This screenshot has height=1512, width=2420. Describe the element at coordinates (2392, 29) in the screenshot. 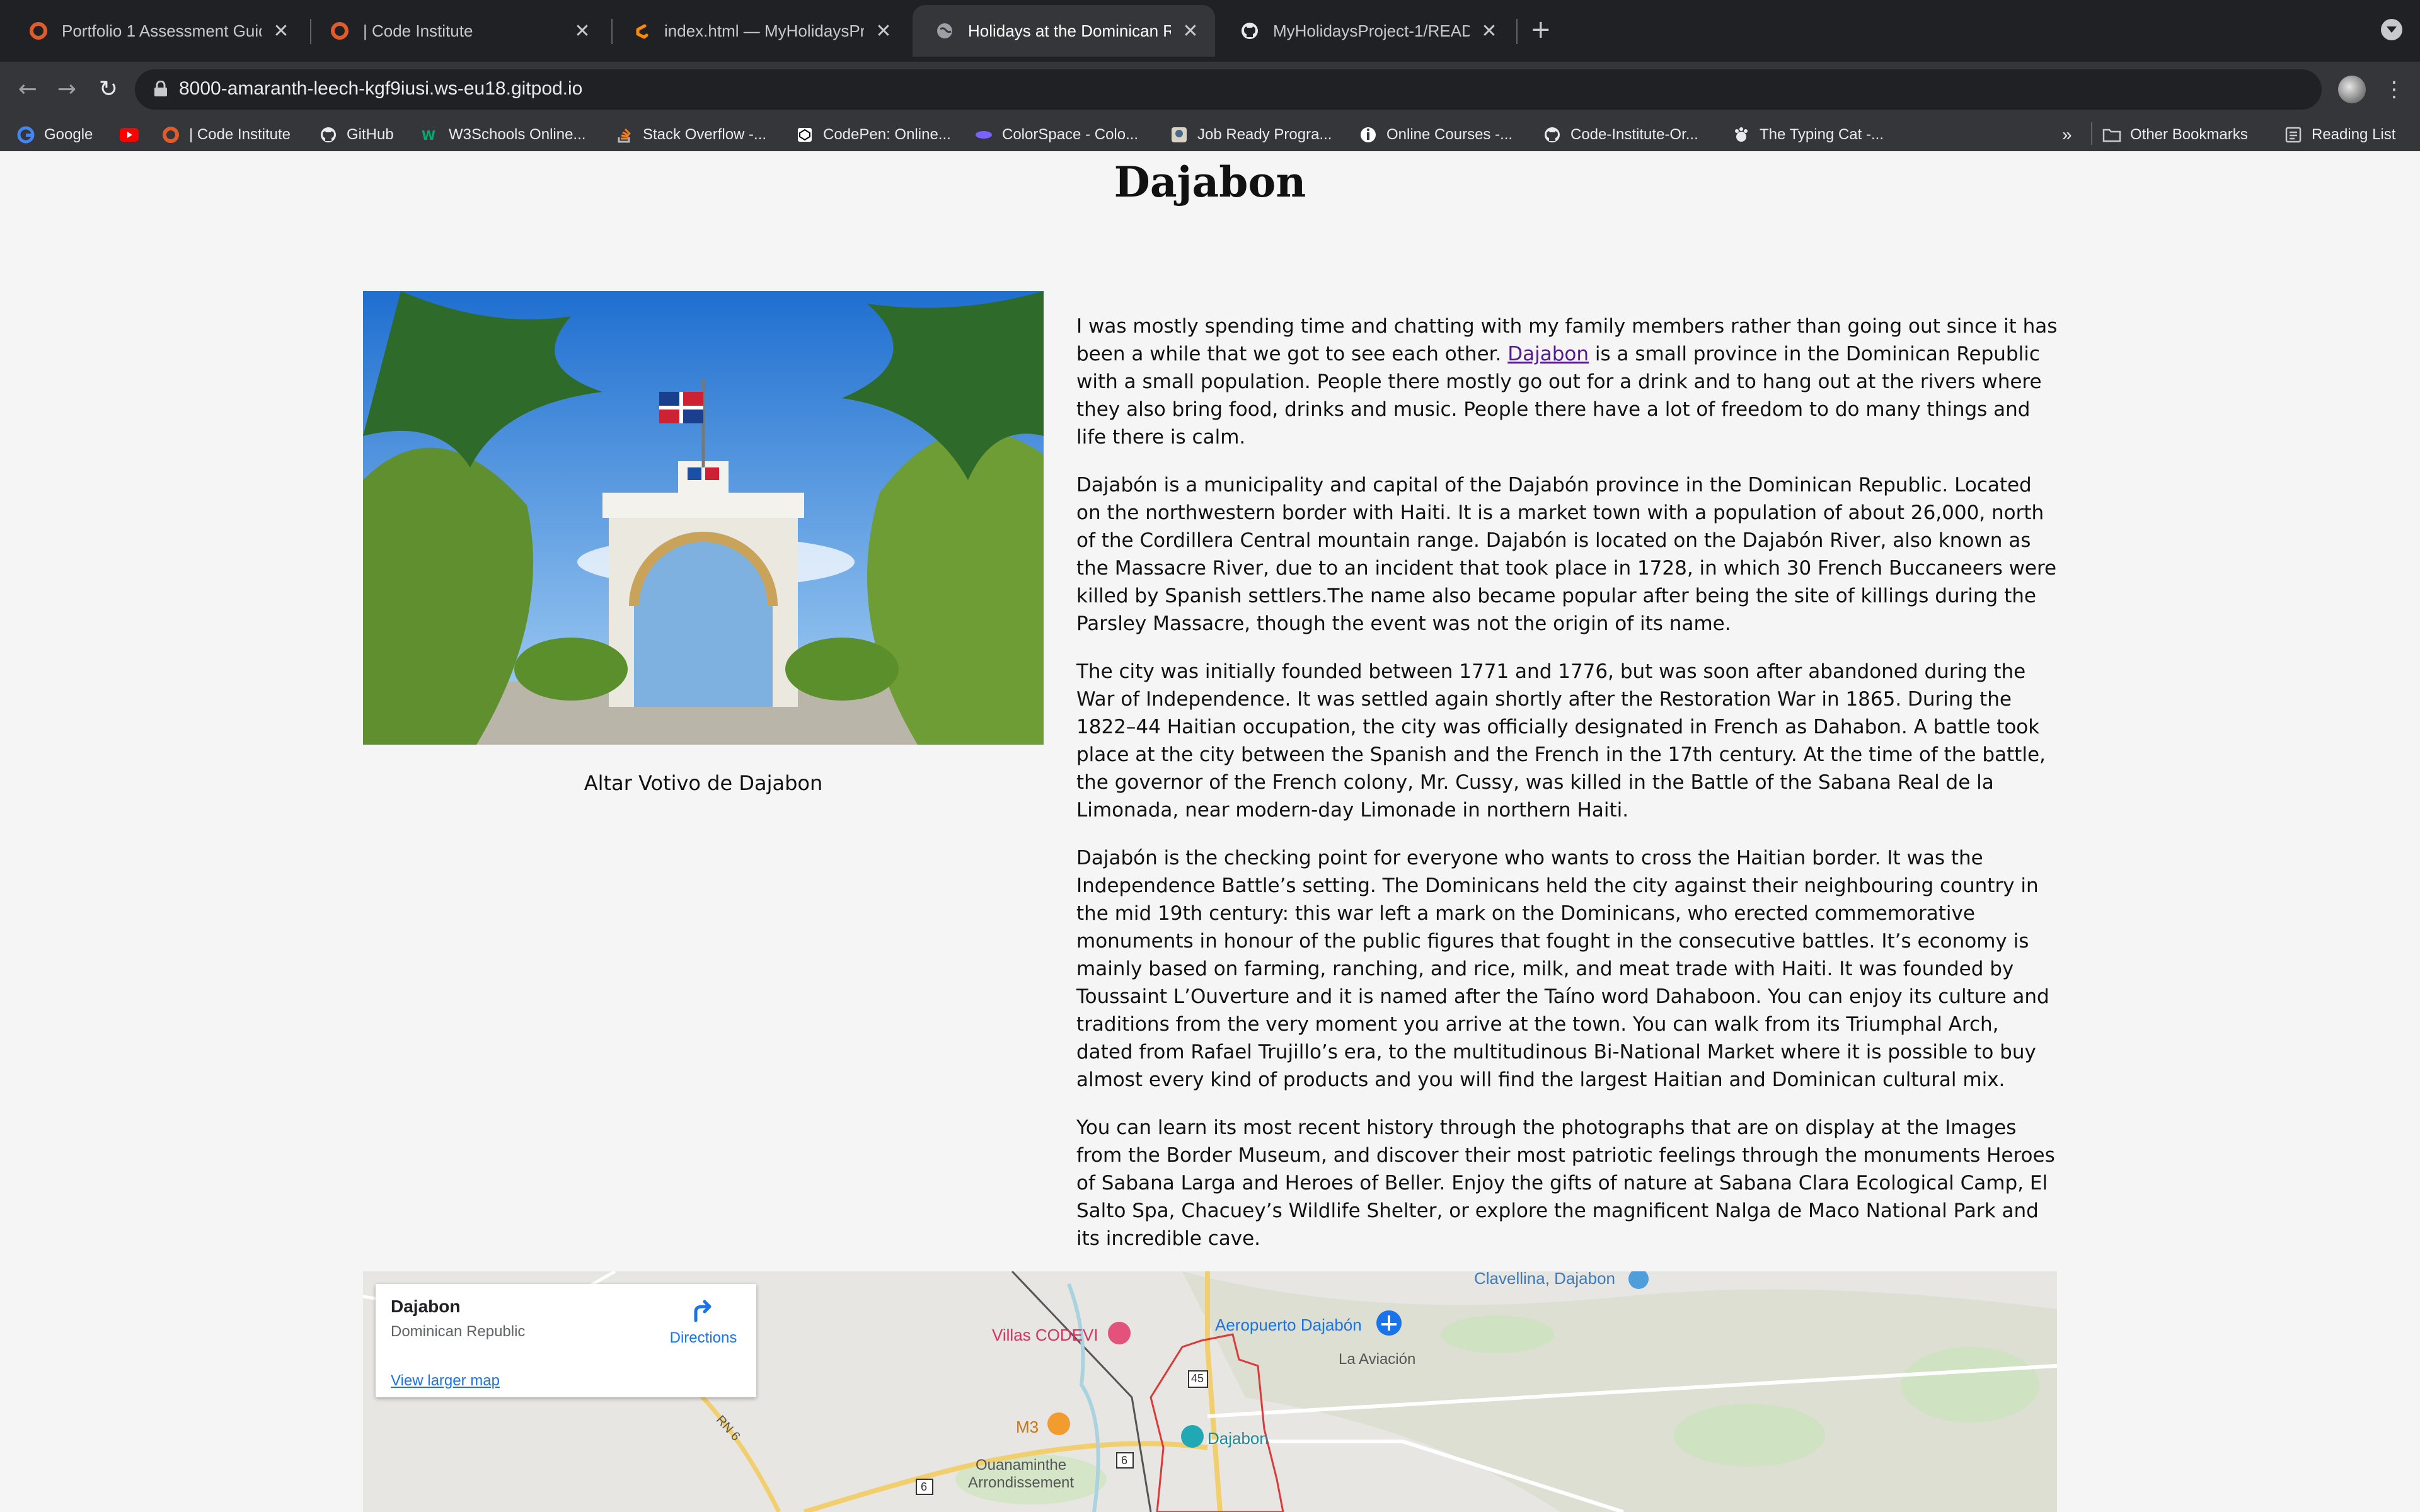

I see `tab-search-icon` at that location.